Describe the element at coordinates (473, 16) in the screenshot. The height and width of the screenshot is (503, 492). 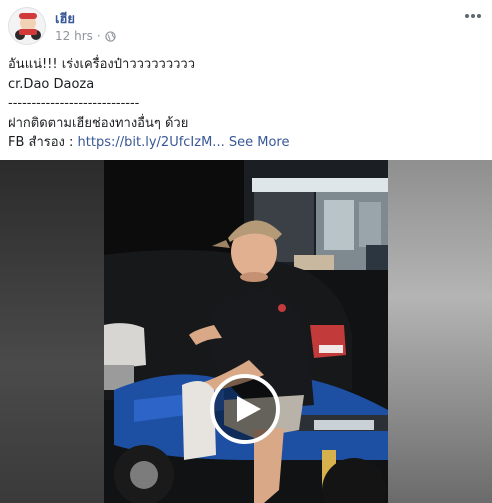
I see `more-options-icon` at that location.